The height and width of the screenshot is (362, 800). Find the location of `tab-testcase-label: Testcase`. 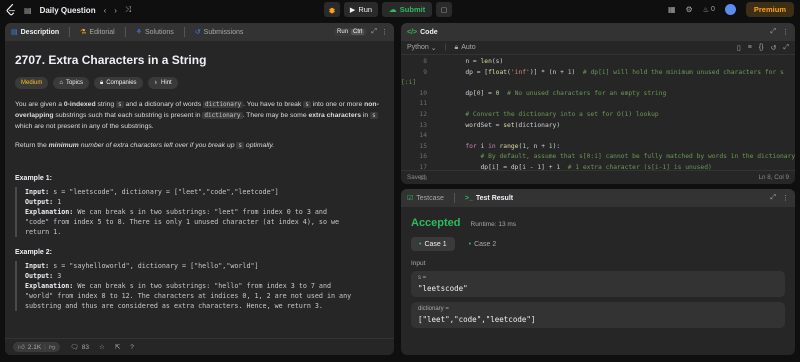

tab-testcase-label: Testcase is located at coordinates (430, 198).